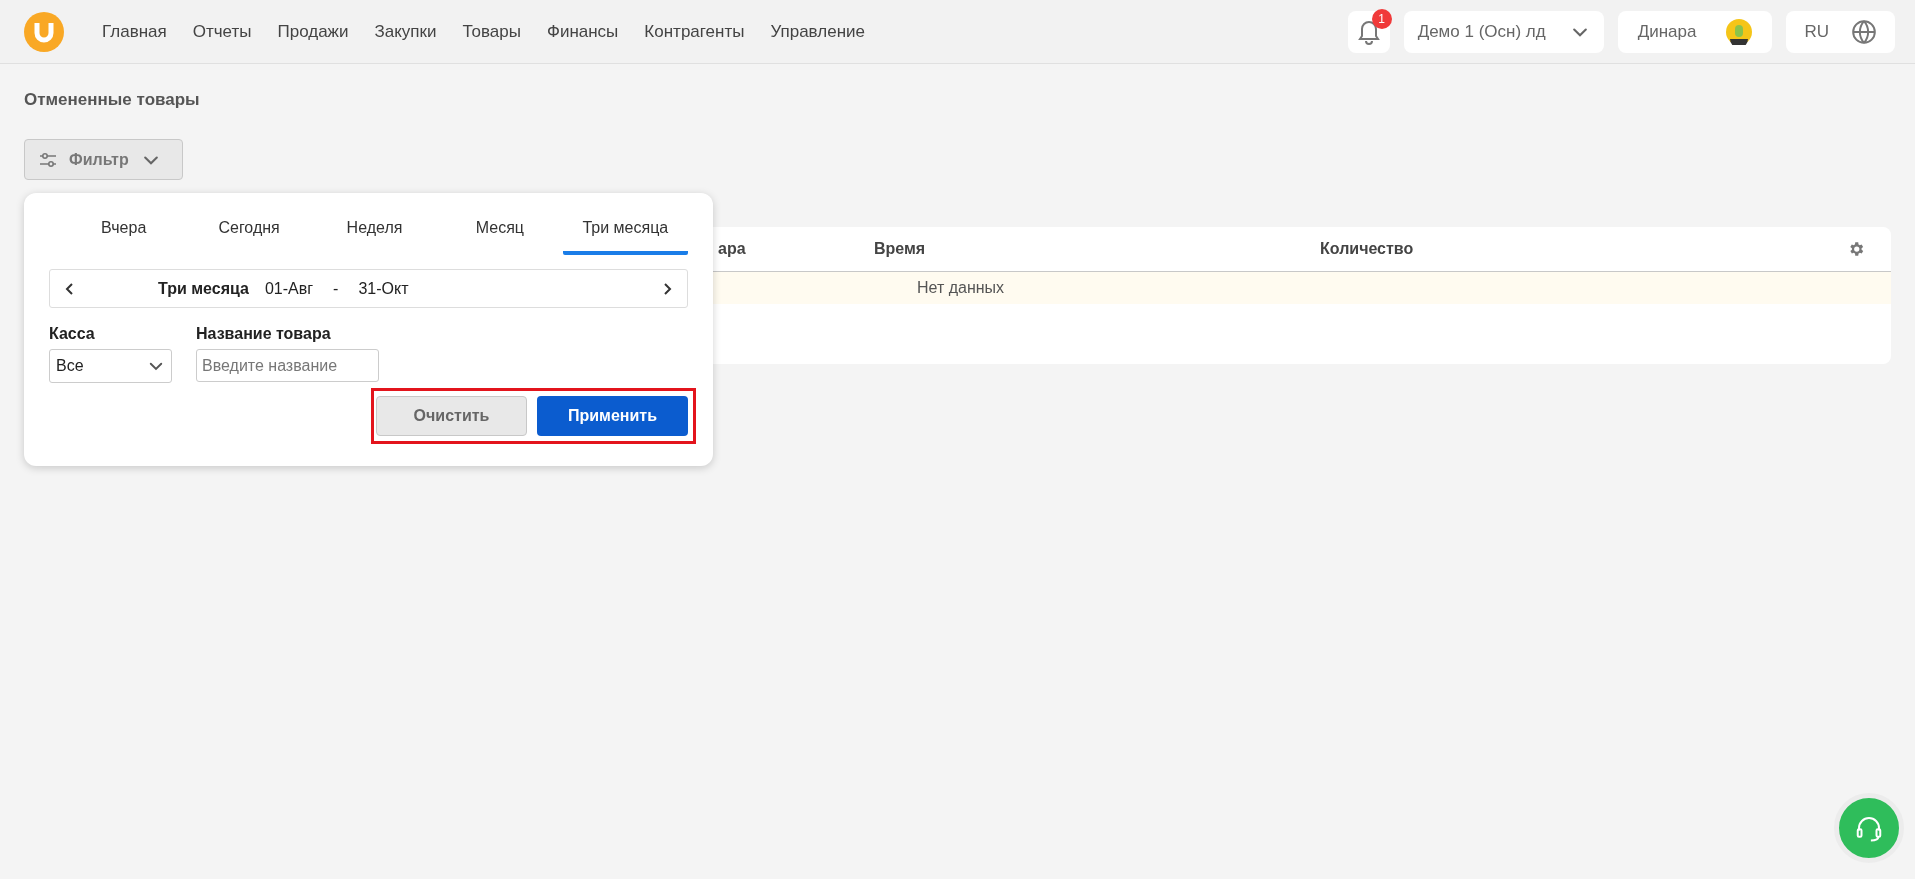  I want to click on field-label: Название товара, so click(264, 334).